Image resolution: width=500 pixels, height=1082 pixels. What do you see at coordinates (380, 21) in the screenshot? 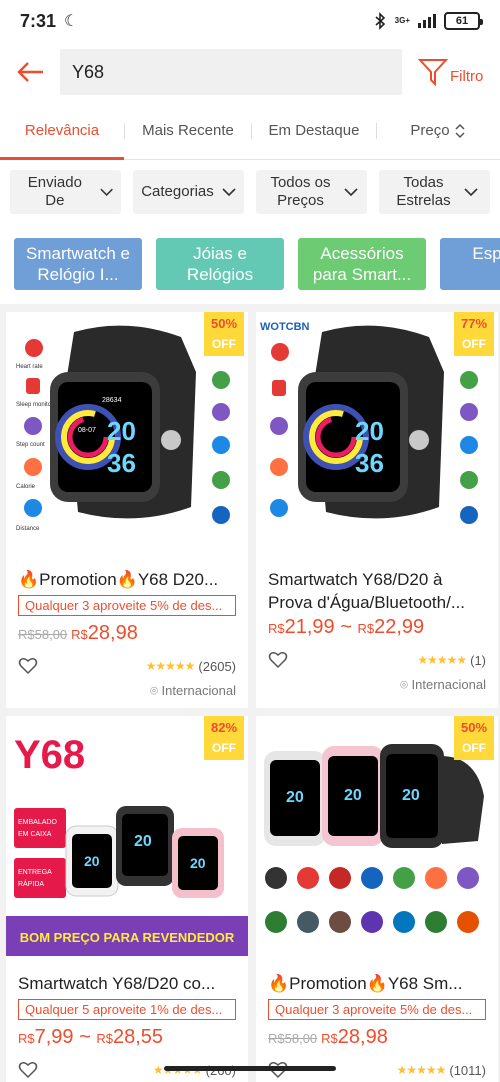
I see `bluetooth-icon` at bounding box center [380, 21].